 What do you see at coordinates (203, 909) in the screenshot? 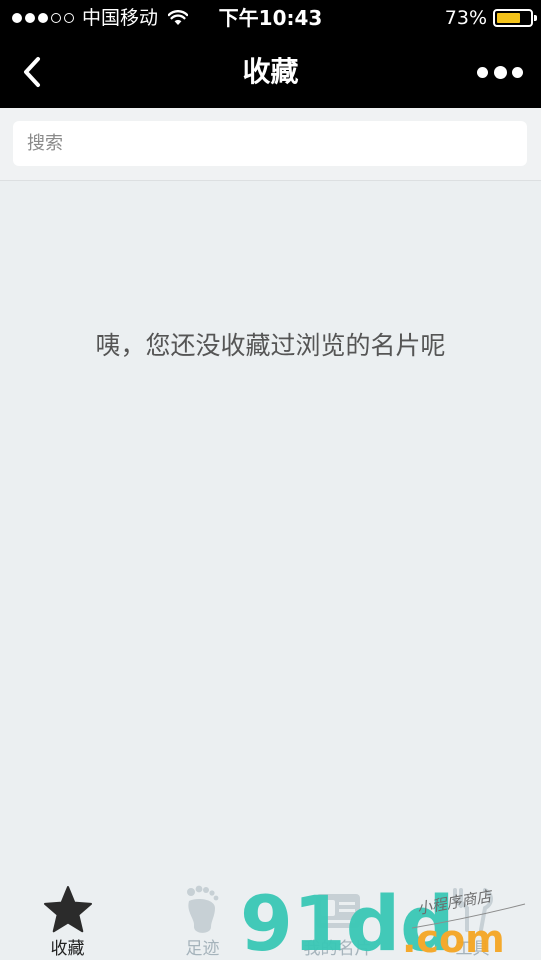
I see `footprint-icon` at bounding box center [203, 909].